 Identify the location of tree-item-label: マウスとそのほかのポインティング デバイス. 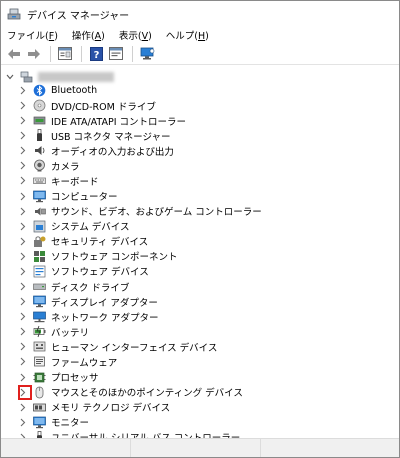
(147, 394).